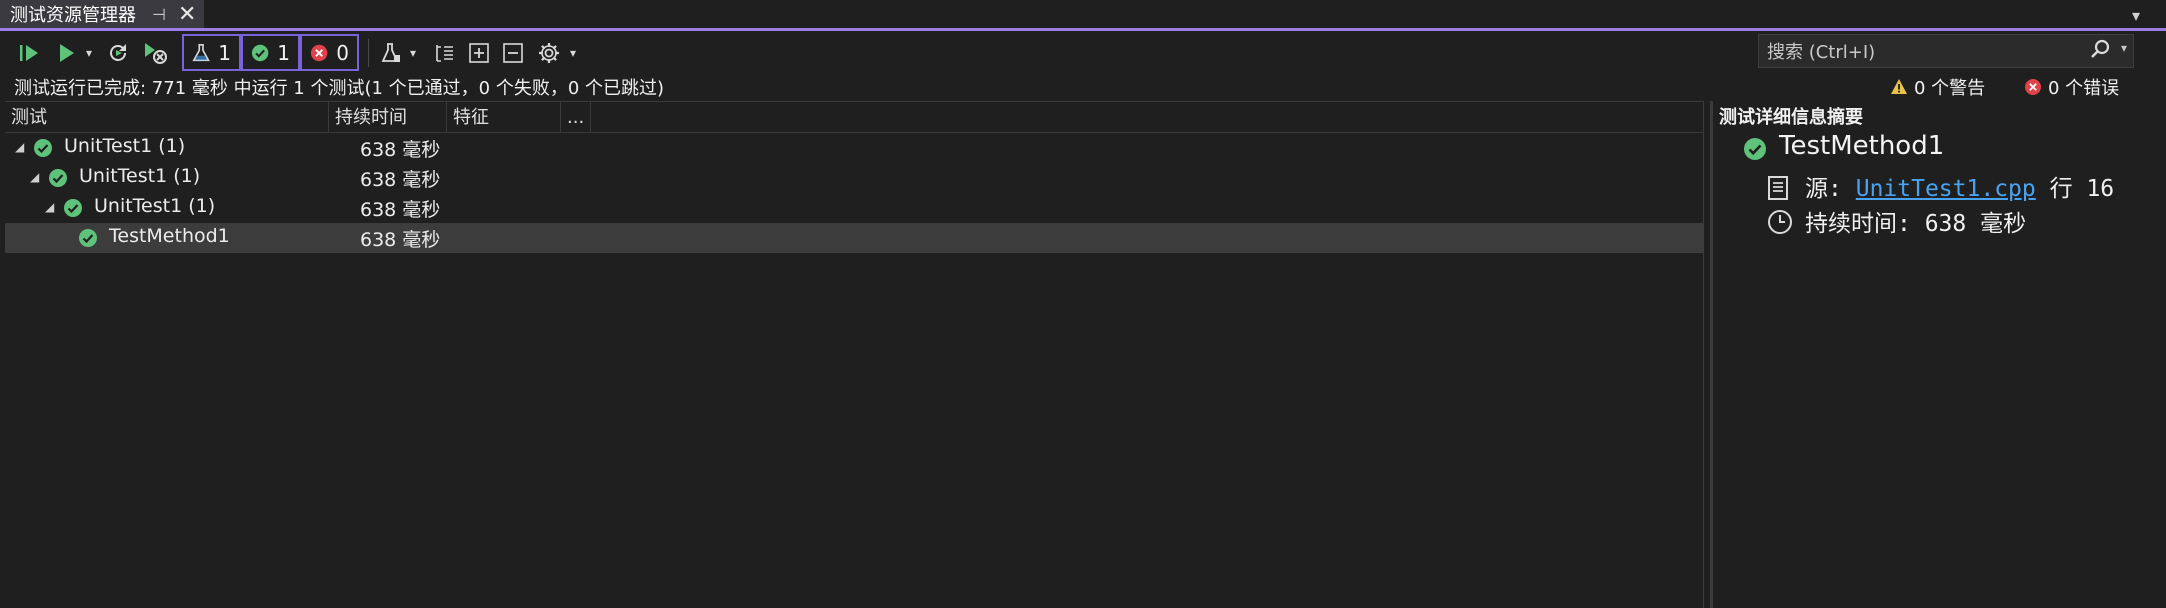 The width and height of the screenshot is (2166, 608). What do you see at coordinates (854, 208) in the screenshot?
I see `tree-row-class: ◢ UnitTest1 (1) 638 毫秒` at bounding box center [854, 208].